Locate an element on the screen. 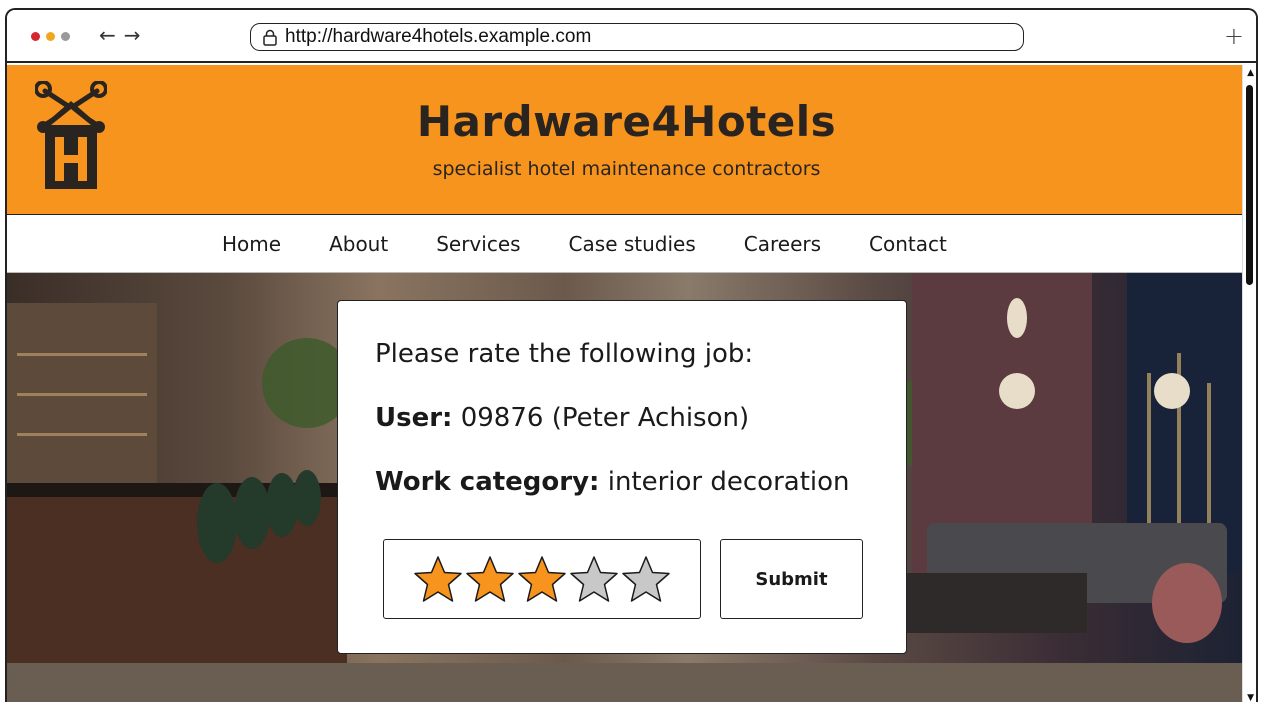  nav-item-about: About is located at coordinates (358, 244).